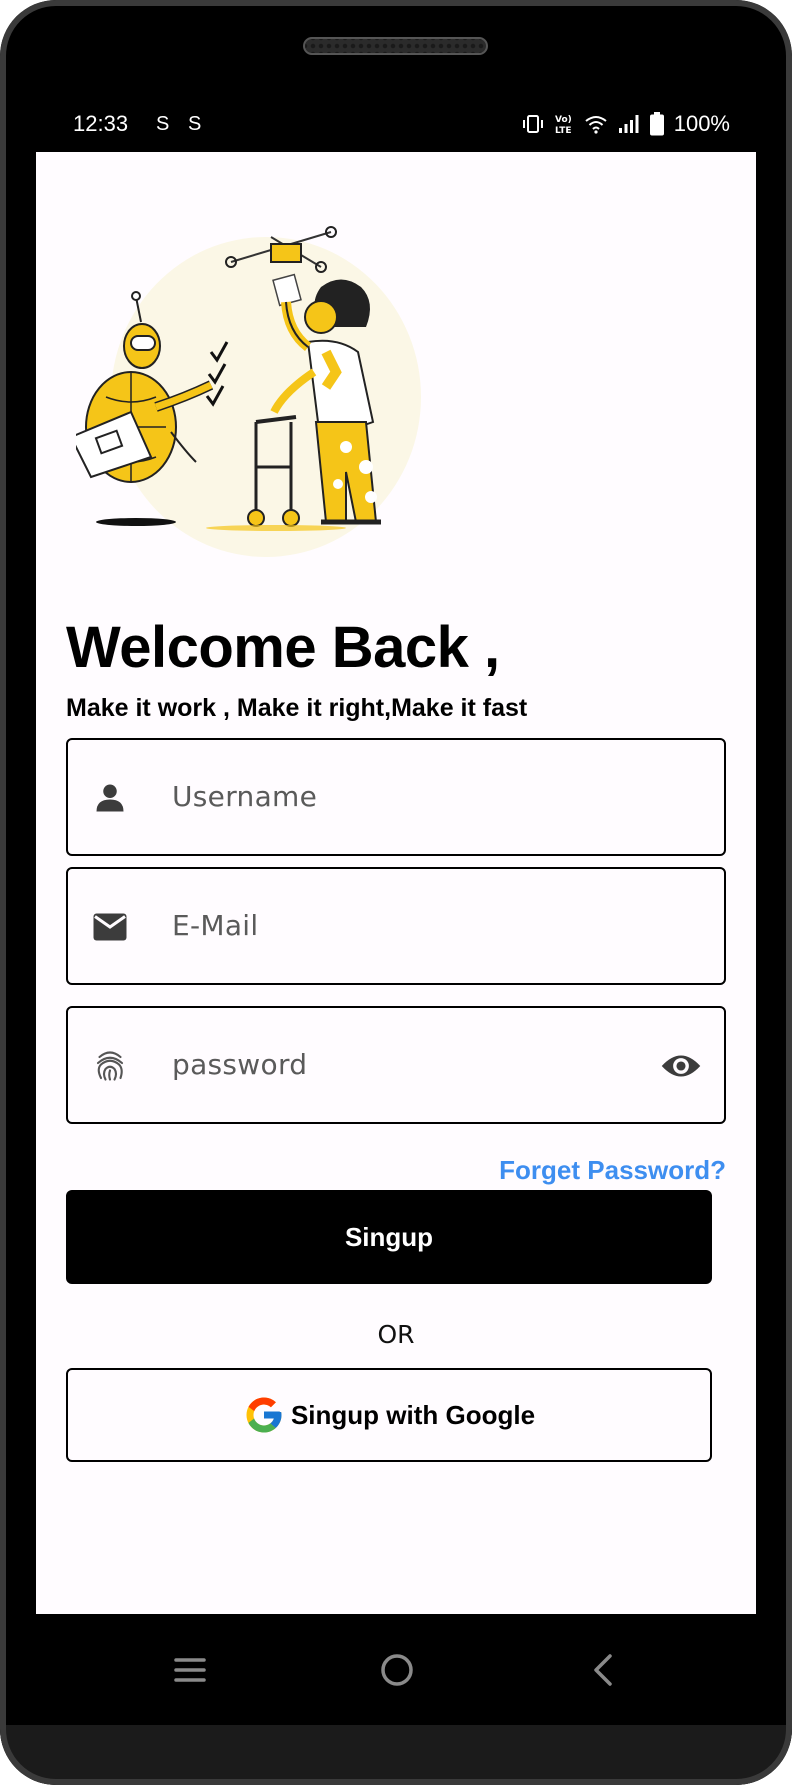 The width and height of the screenshot is (792, 1785). I want to click on username-placeholder: Username, so click(245, 796).